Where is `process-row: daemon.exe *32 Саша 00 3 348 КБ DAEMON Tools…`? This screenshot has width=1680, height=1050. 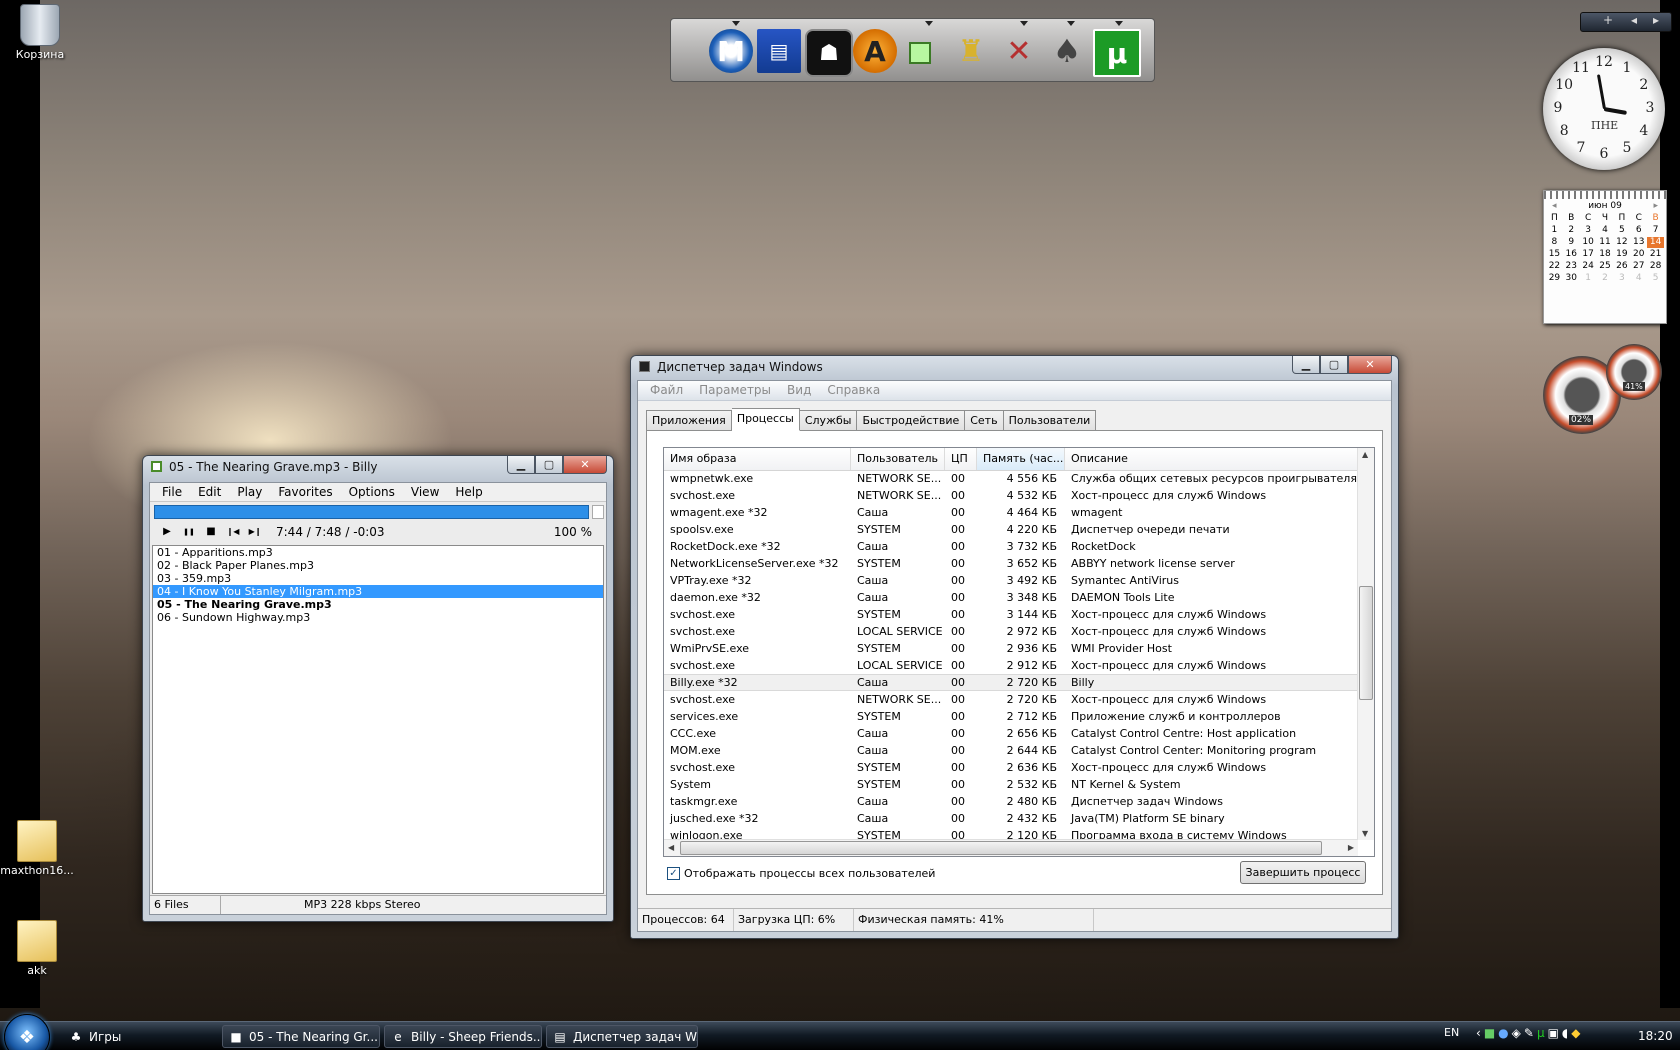
process-row: daemon.exe *32 Саша 00 3 348 КБ DAEMON Tools… is located at coordinates (1011, 597).